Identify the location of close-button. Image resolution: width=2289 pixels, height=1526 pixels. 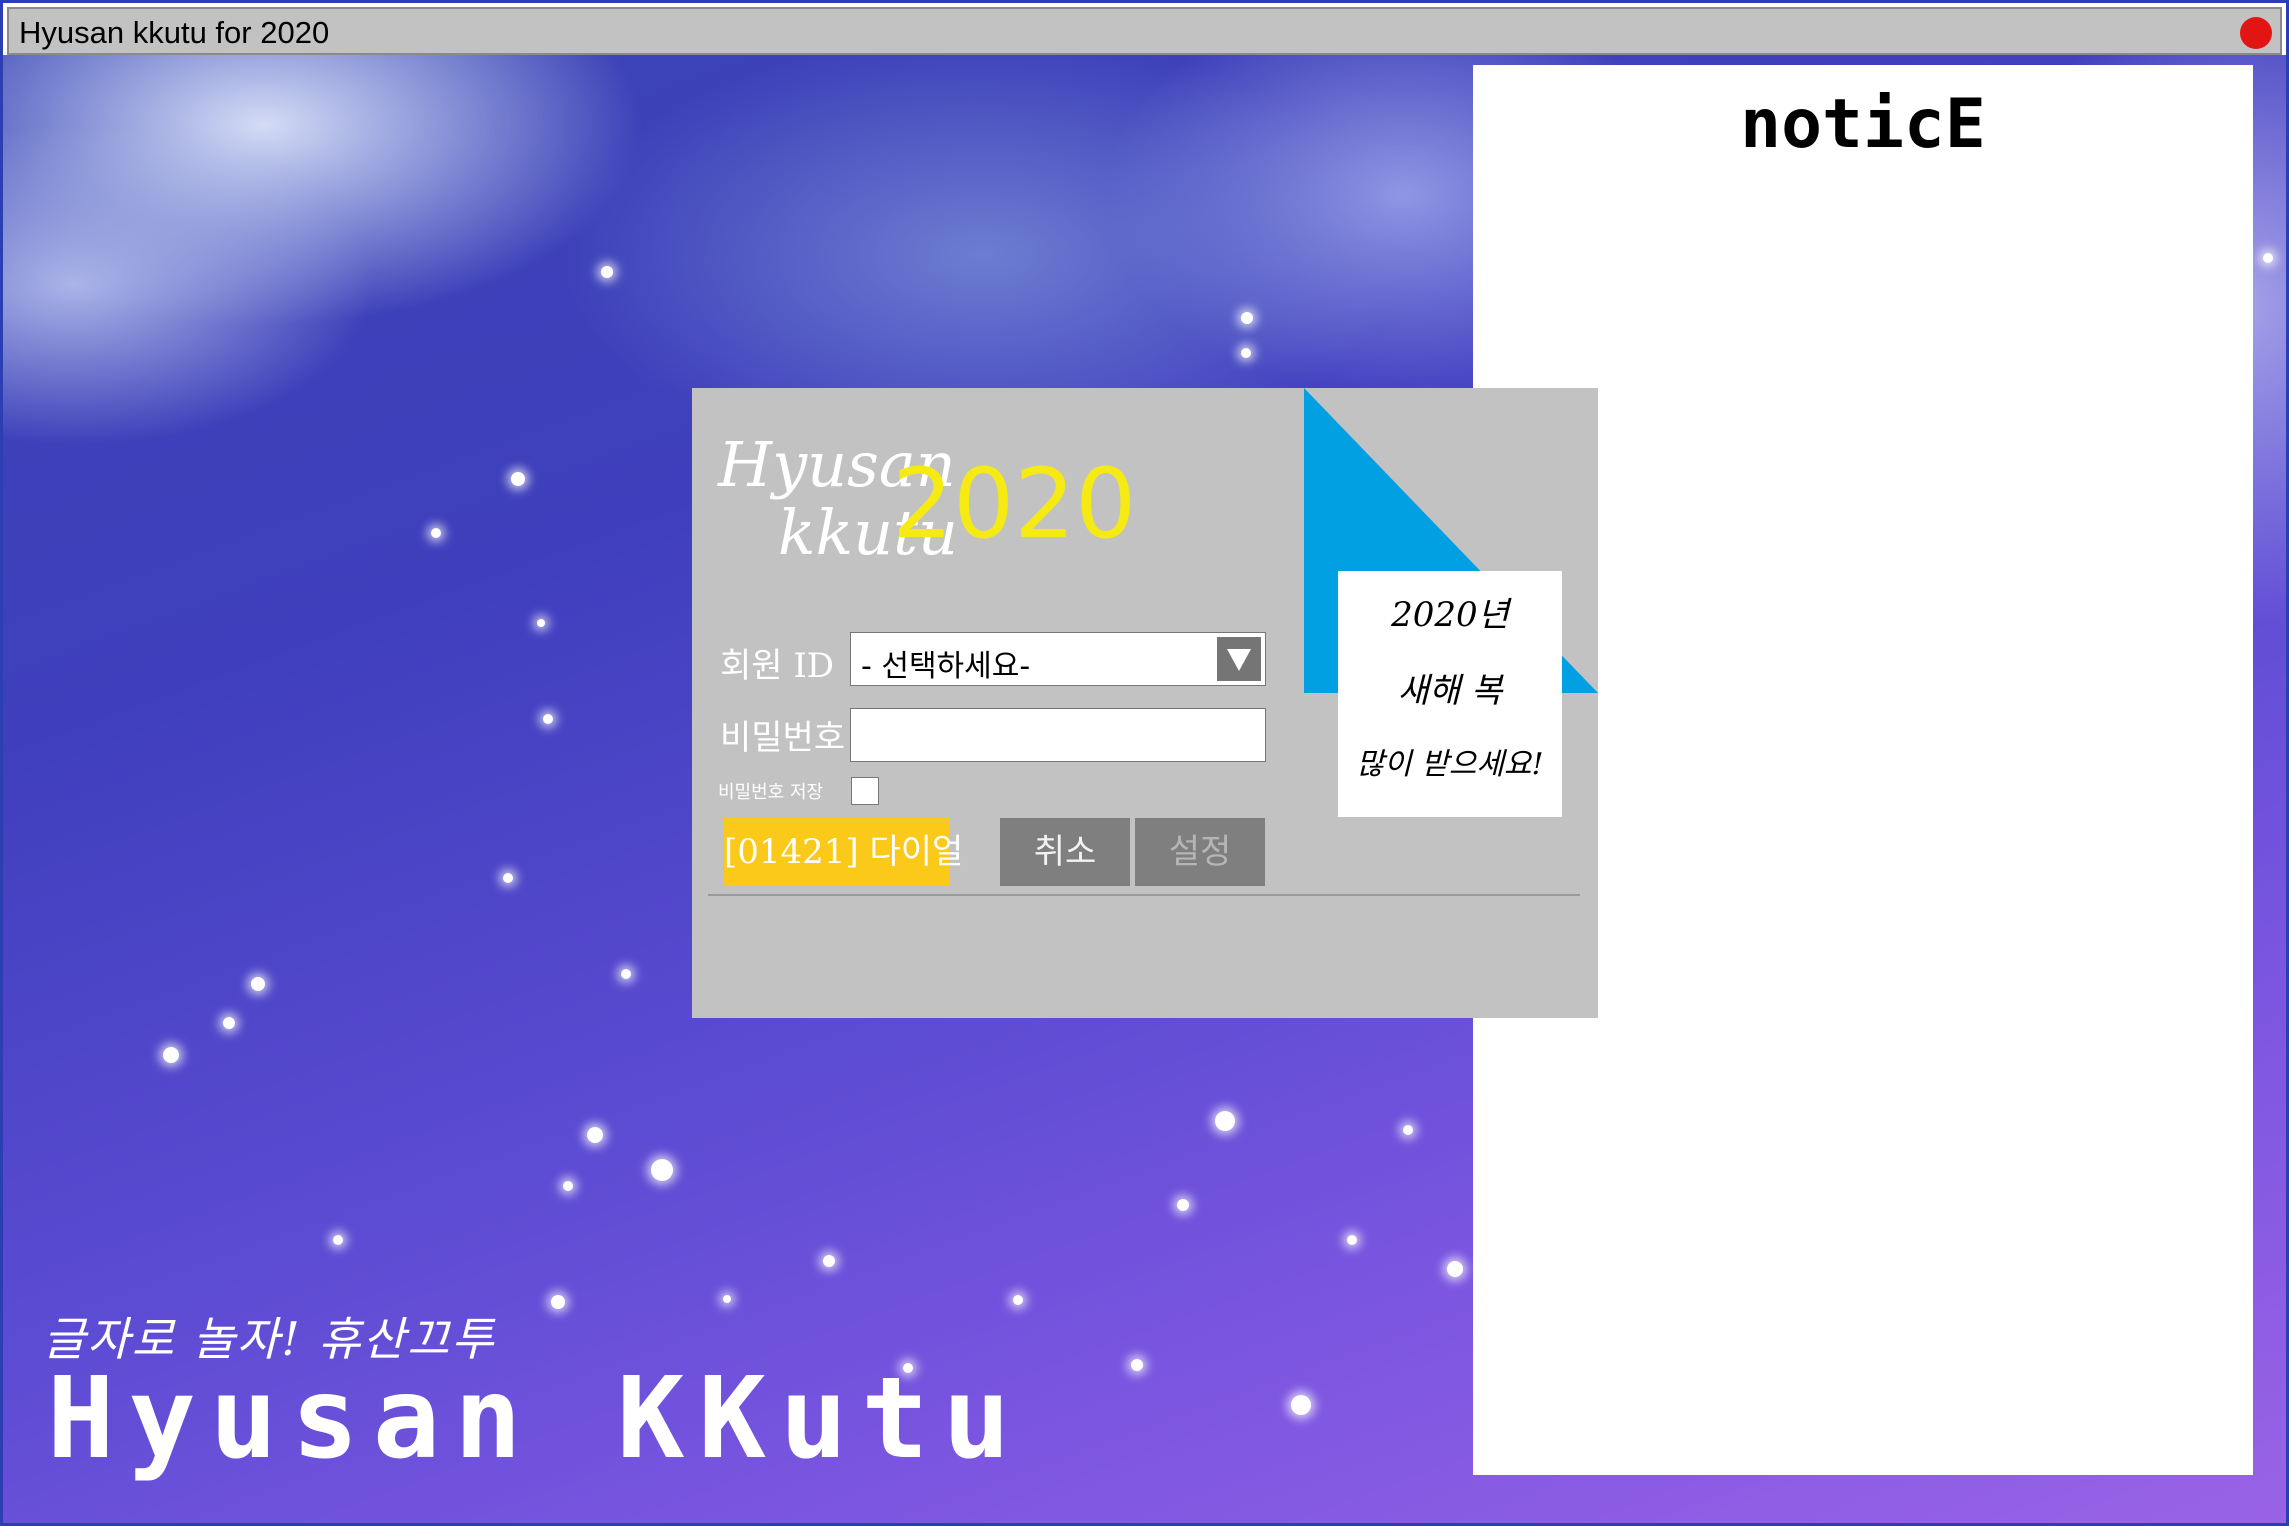
(2256, 33).